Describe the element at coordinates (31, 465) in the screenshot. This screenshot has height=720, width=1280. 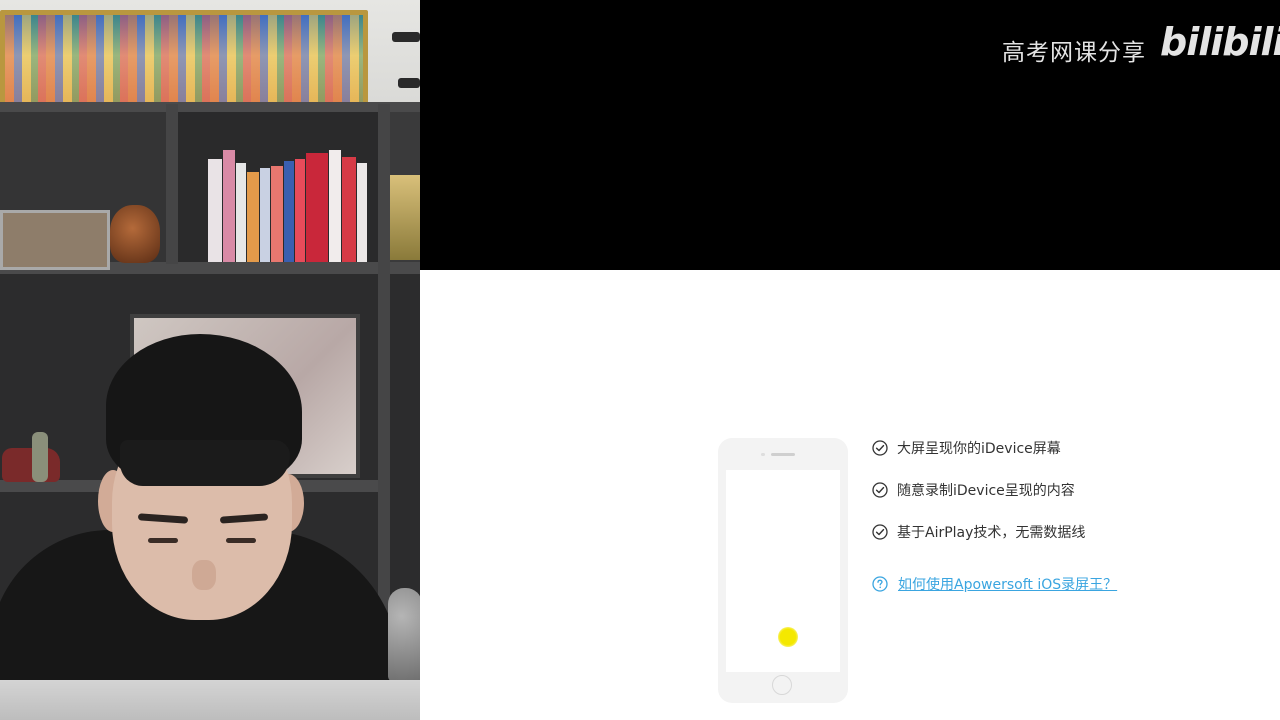
I see `toy-car` at that location.